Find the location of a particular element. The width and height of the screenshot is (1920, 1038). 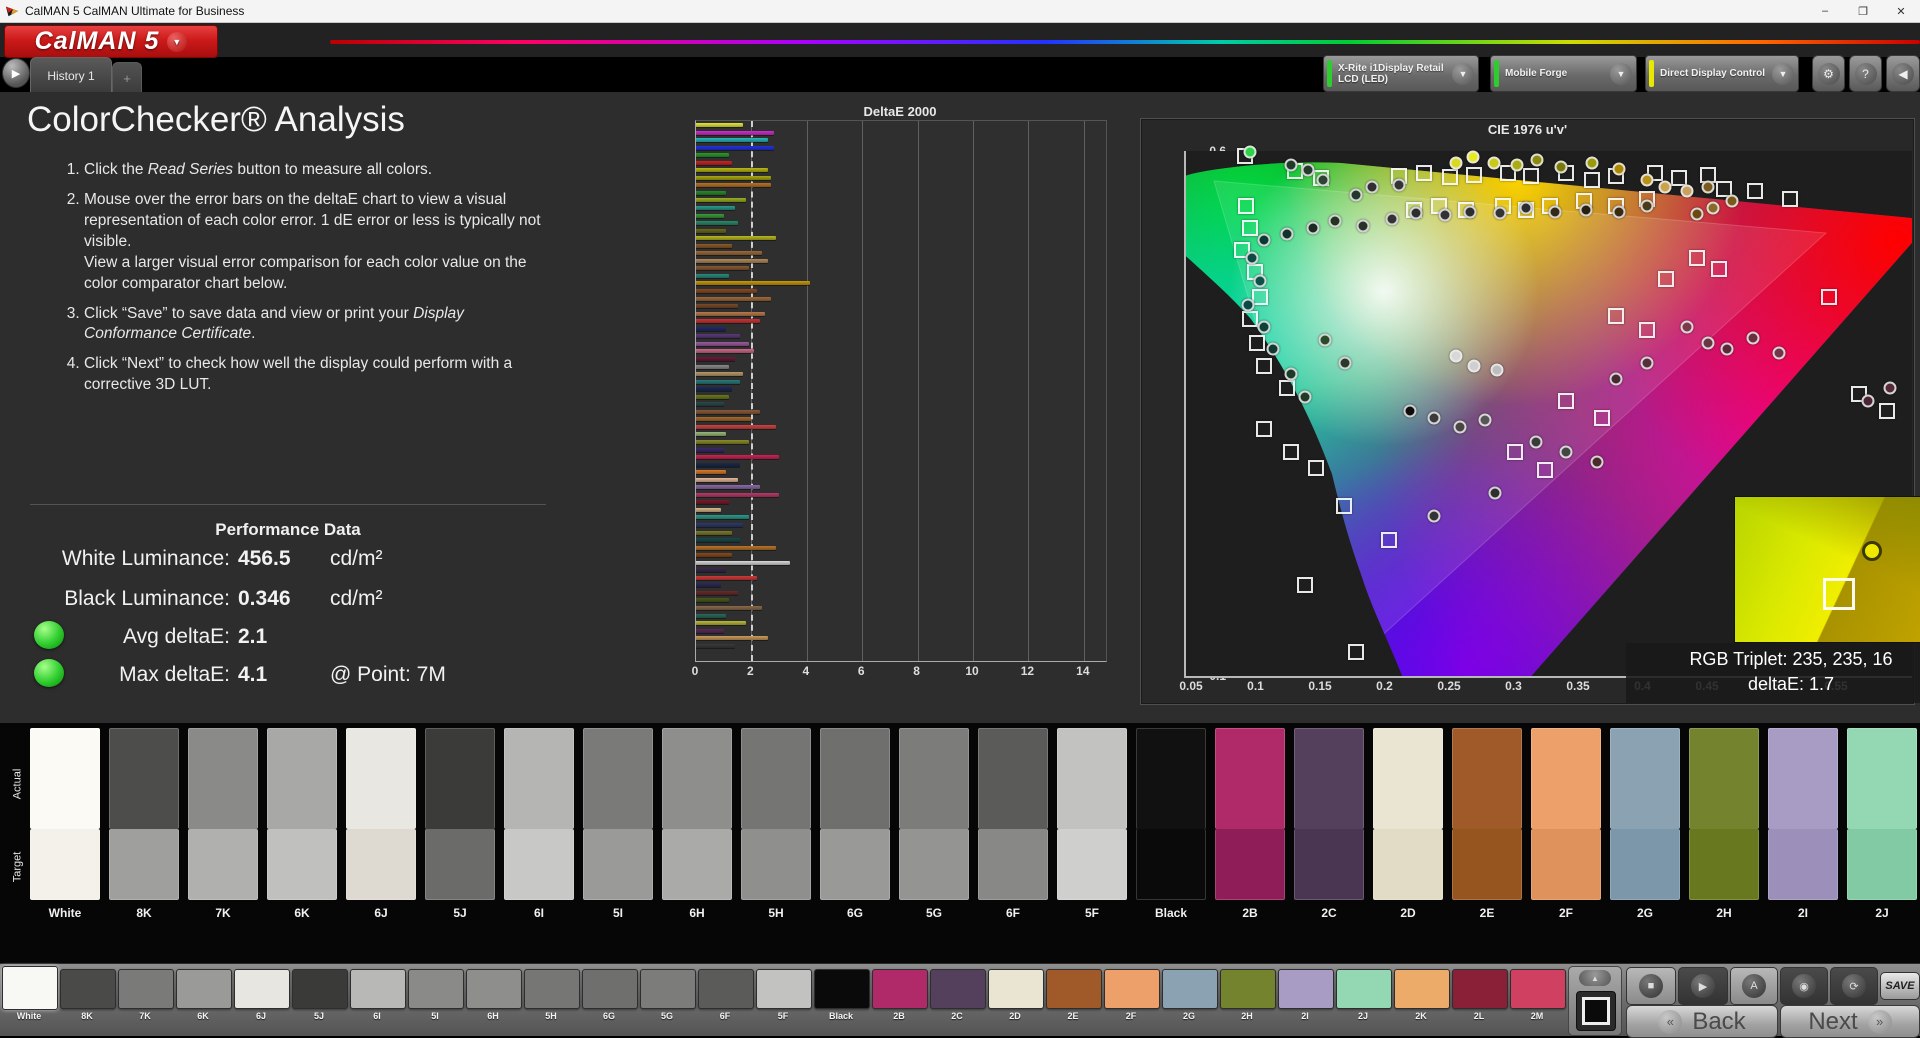

settings-button: ⚙ is located at coordinates (1828, 73).